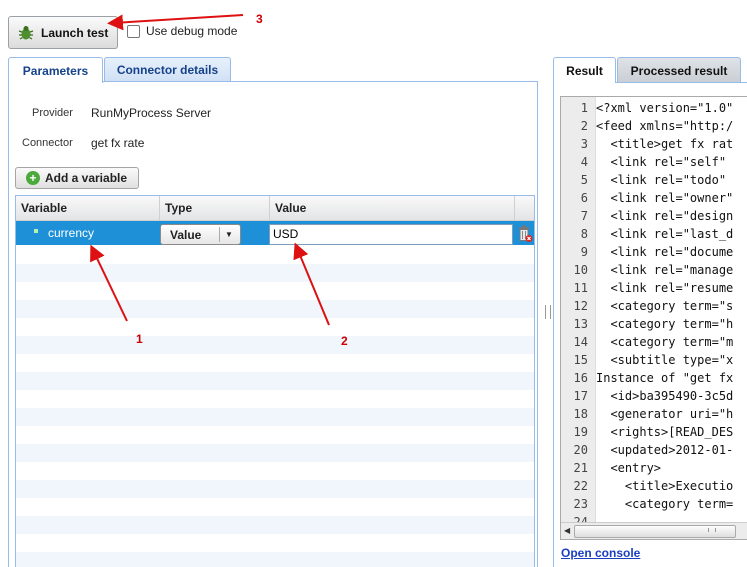 The width and height of the screenshot is (747, 567). I want to click on tab-parameters: Parameters, so click(55, 70).